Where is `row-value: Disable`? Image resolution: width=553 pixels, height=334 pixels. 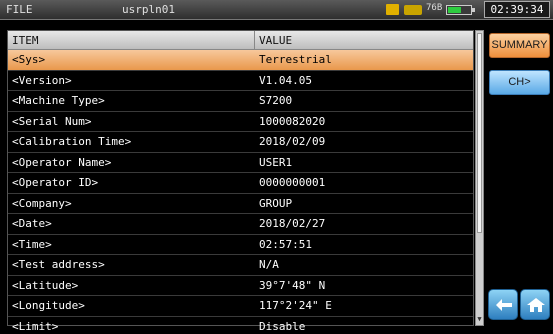 row-value: Disable is located at coordinates (282, 326).